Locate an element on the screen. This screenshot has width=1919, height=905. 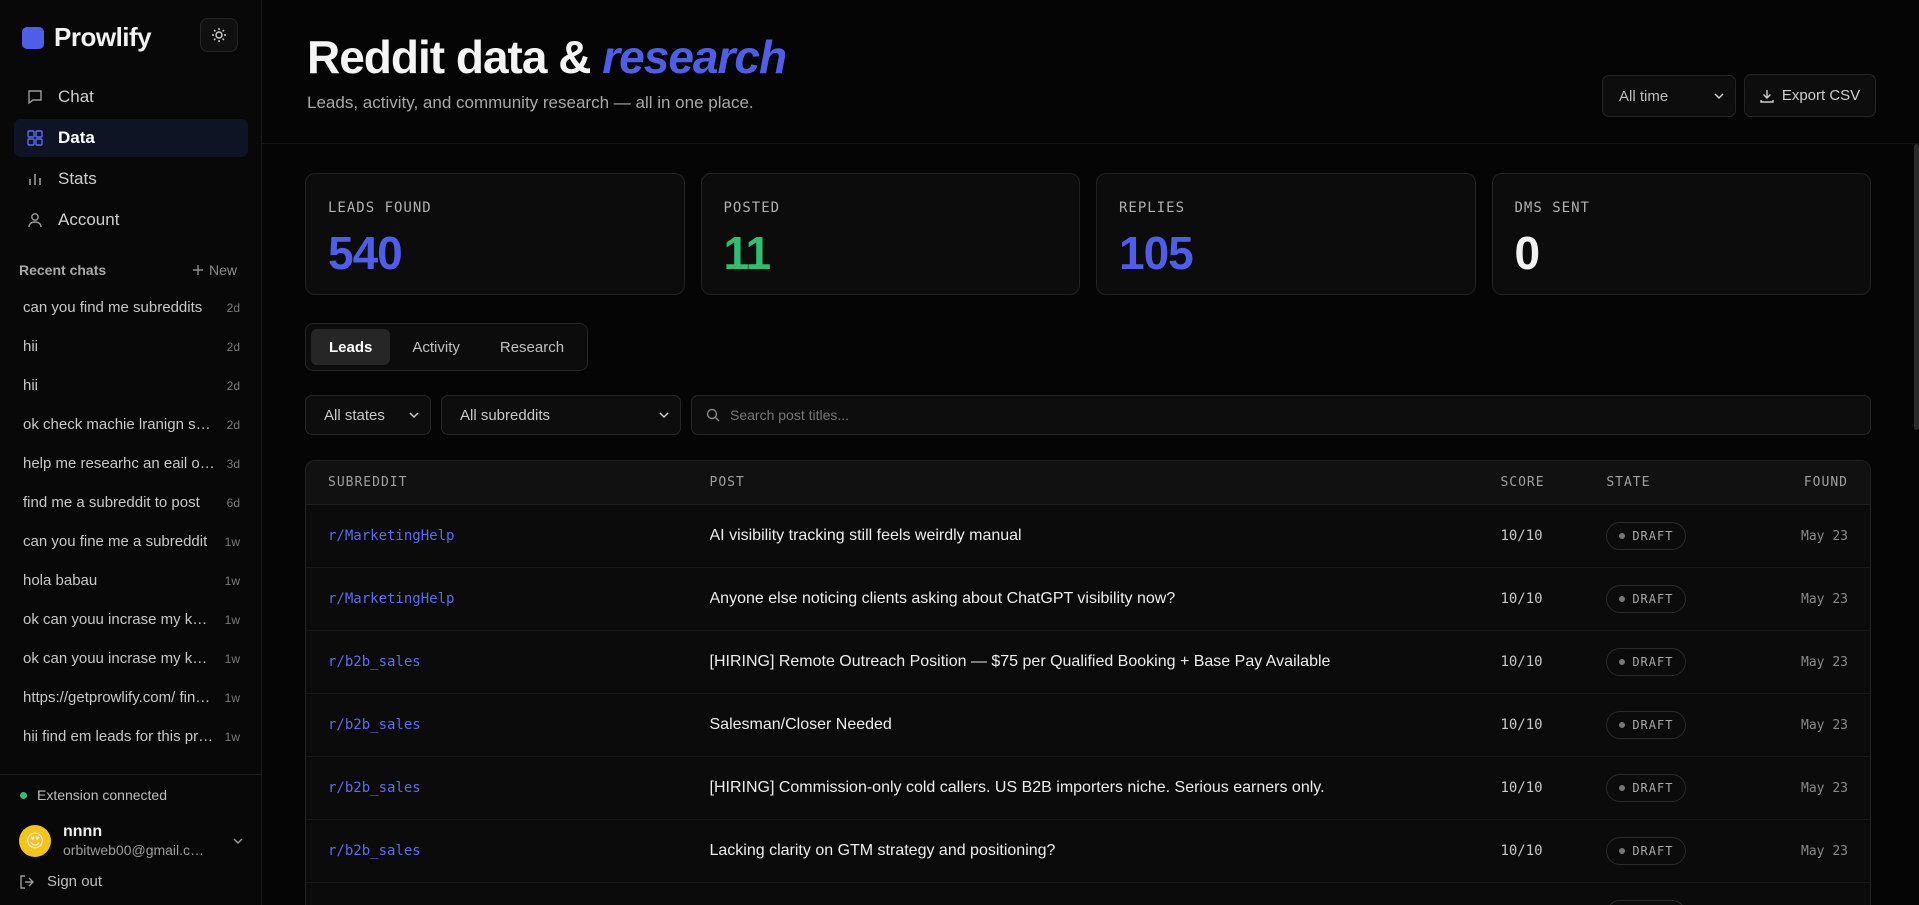
tab-research: Research is located at coordinates (532, 347).